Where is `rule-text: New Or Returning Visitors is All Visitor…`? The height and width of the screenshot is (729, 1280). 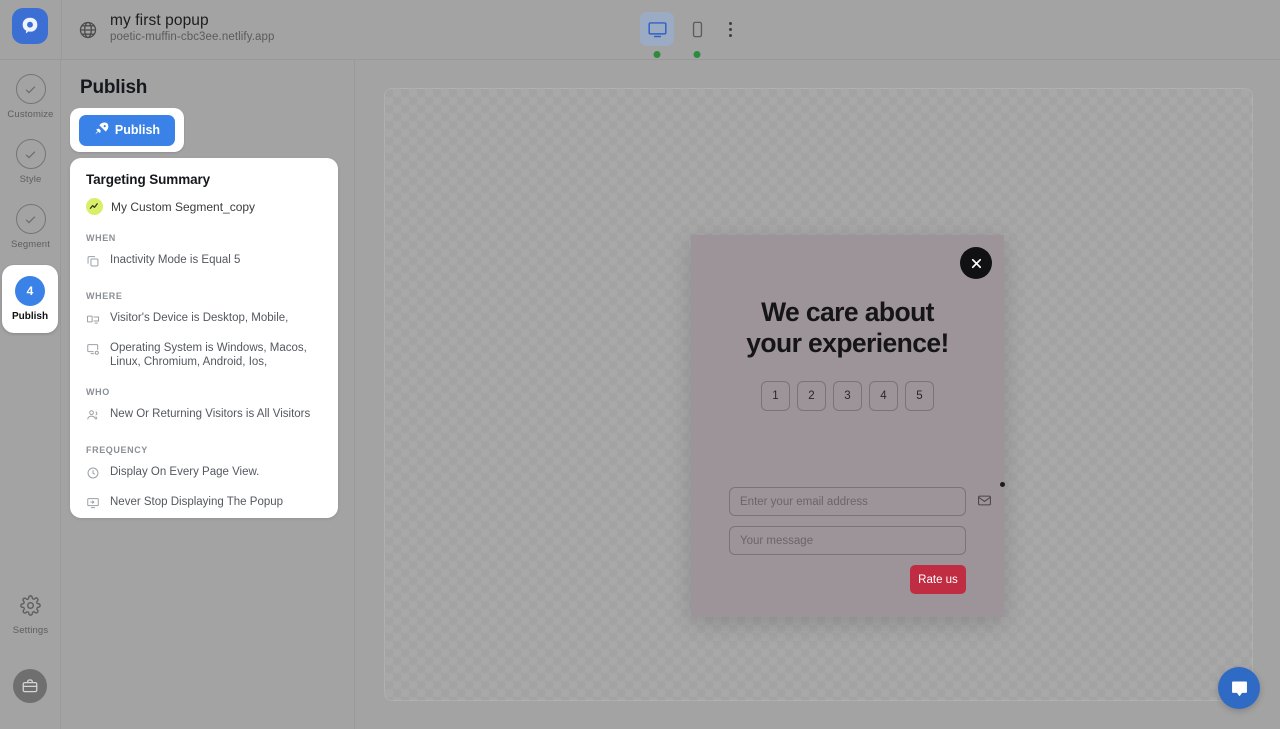
rule-text: New Or Returning Visitors is All Visitor… is located at coordinates (210, 414).